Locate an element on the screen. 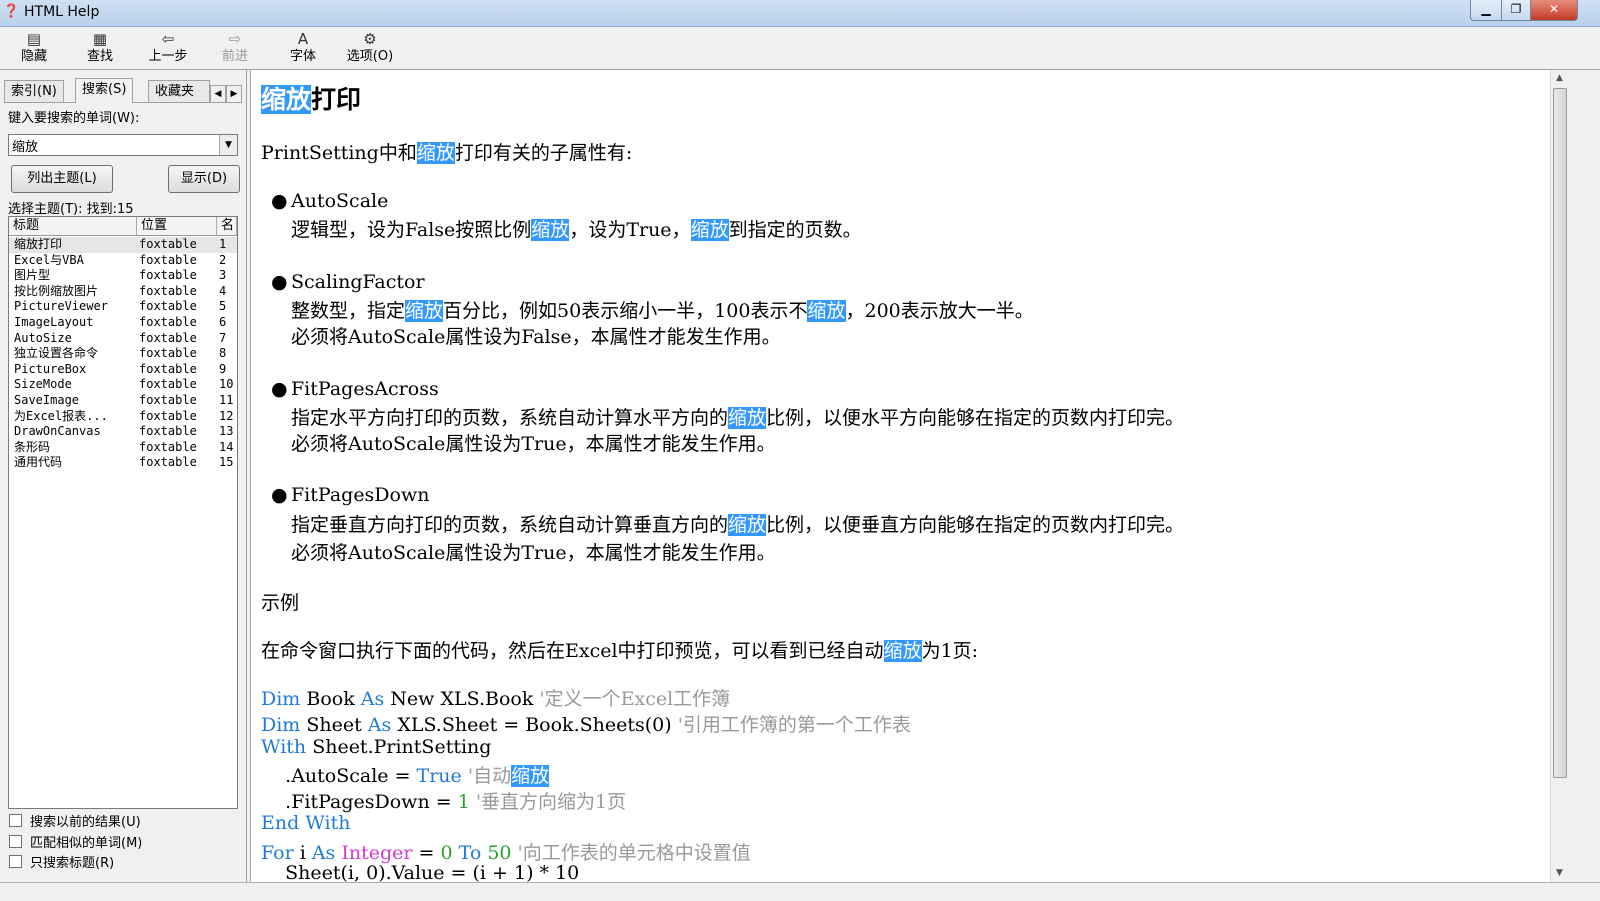  column-location: 位置 is located at coordinates (177, 226).